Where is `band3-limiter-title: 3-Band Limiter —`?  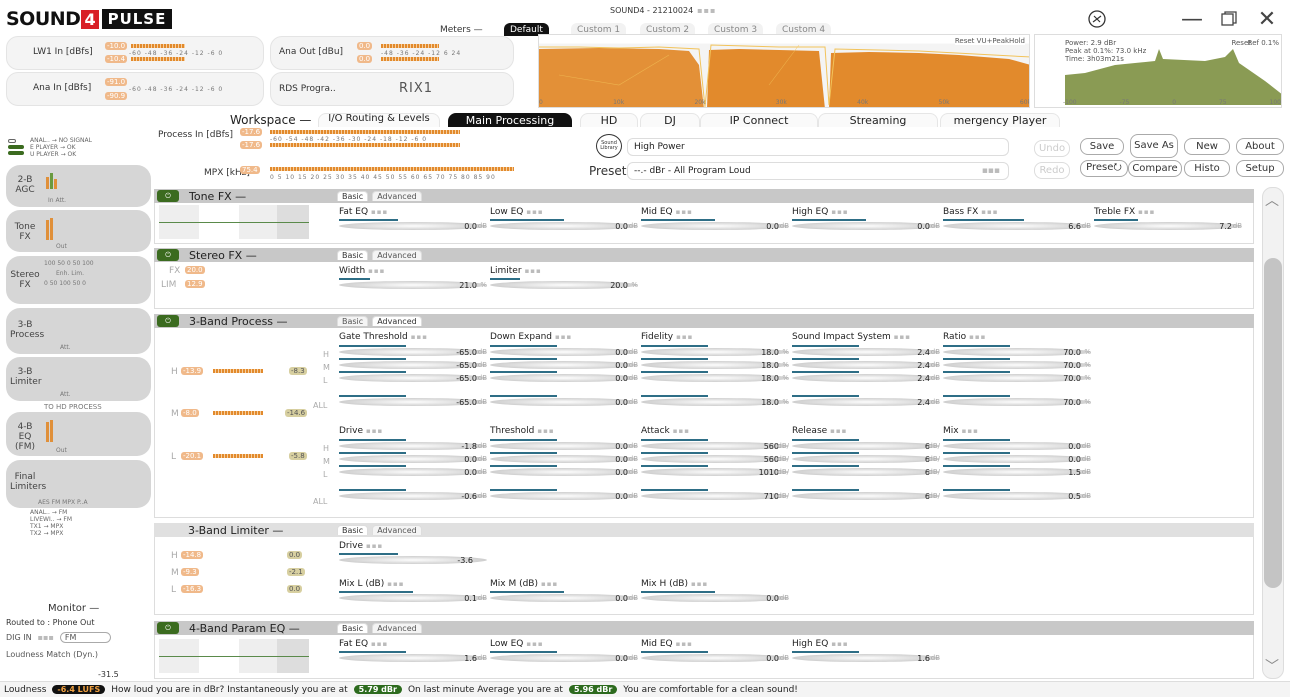 band3-limiter-title: 3-Band Limiter — is located at coordinates (235, 530).